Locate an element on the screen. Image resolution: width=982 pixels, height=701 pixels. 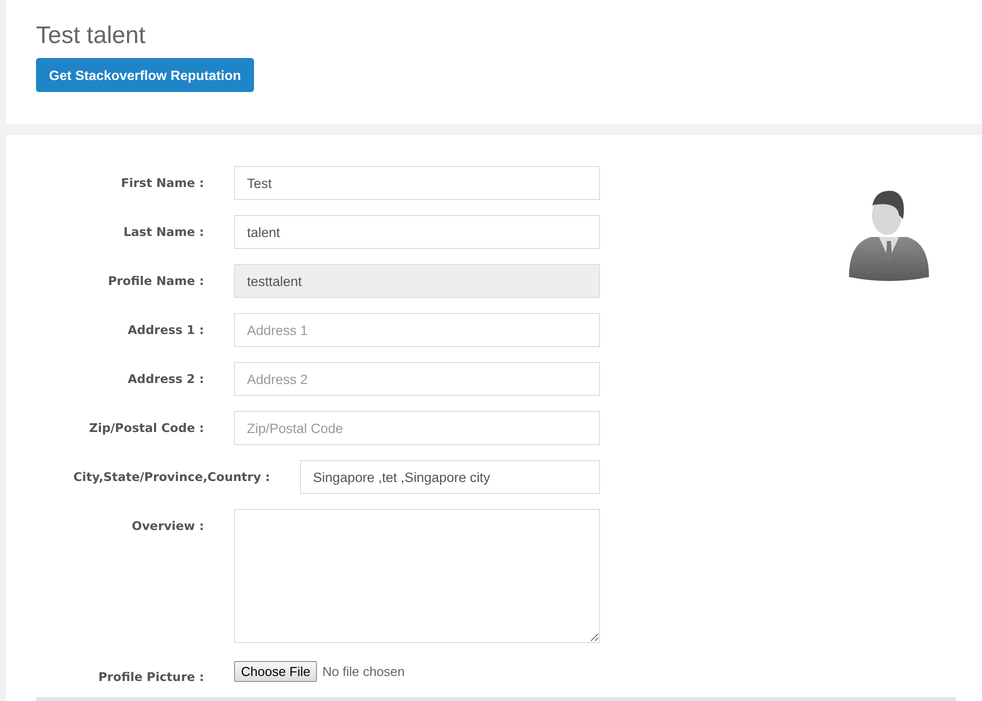
choose-file-button: Choose File is located at coordinates (276, 671).